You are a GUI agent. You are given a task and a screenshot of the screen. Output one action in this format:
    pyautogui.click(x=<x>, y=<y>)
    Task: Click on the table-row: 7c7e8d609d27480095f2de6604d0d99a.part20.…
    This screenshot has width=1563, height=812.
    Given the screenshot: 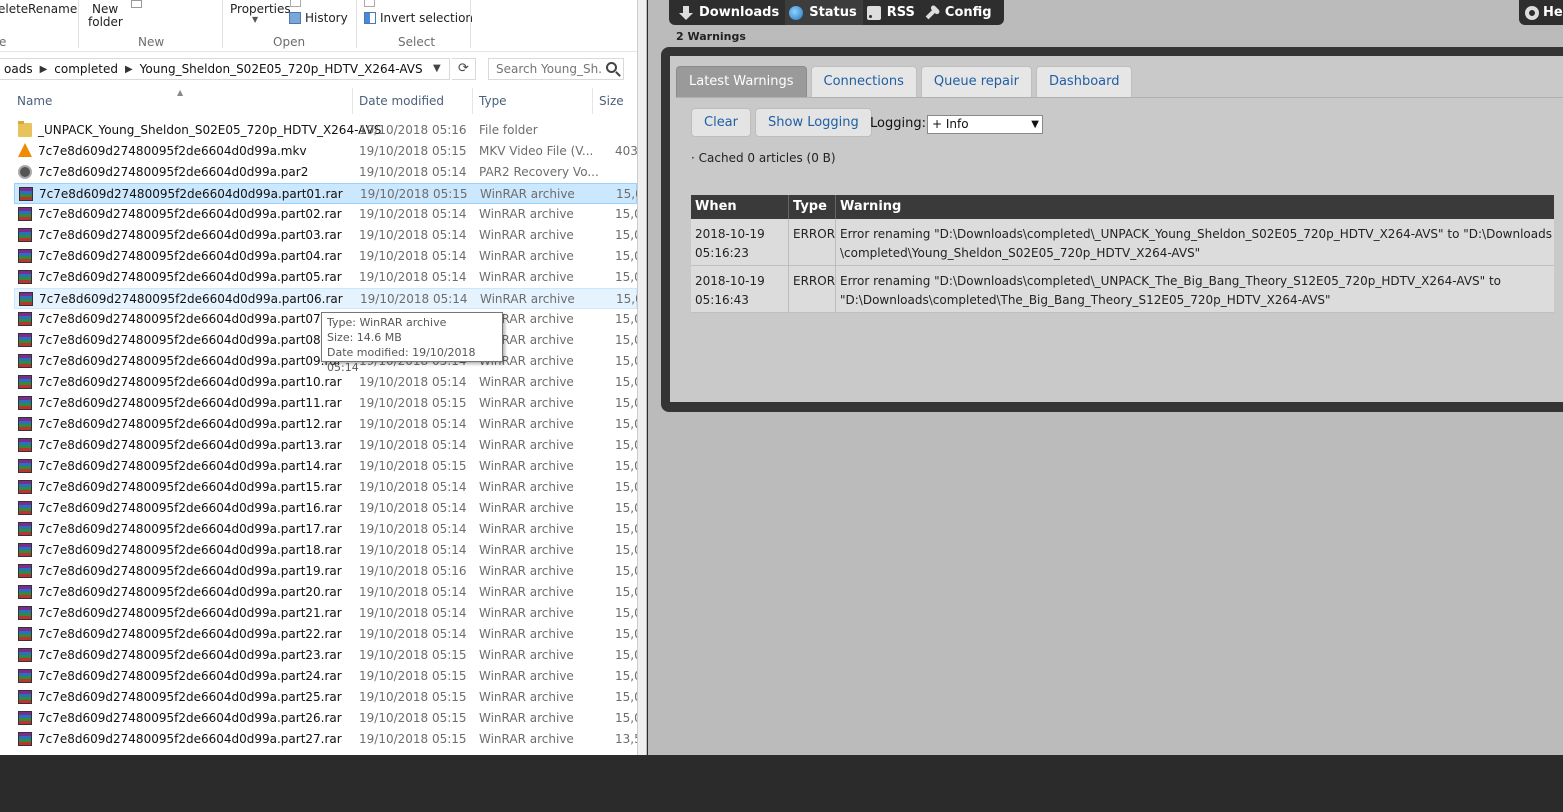 What is the action you would take?
    pyautogui.click(x=325, y=592)
    